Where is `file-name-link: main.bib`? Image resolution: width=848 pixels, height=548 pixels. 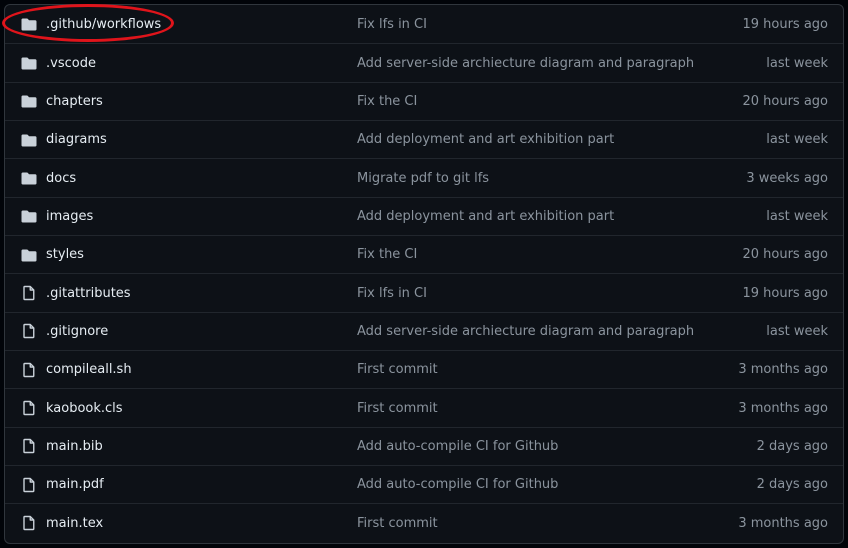 file-name-link: main.bib is located at coordinates (74, 446).